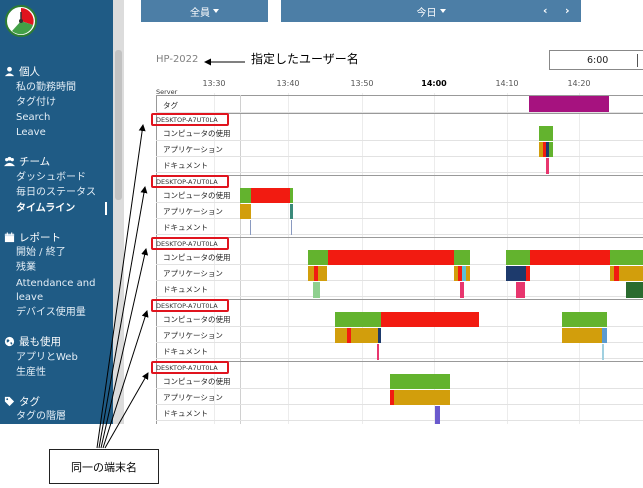  I want to click on row-label-tag: タグ, so click(170, 105).